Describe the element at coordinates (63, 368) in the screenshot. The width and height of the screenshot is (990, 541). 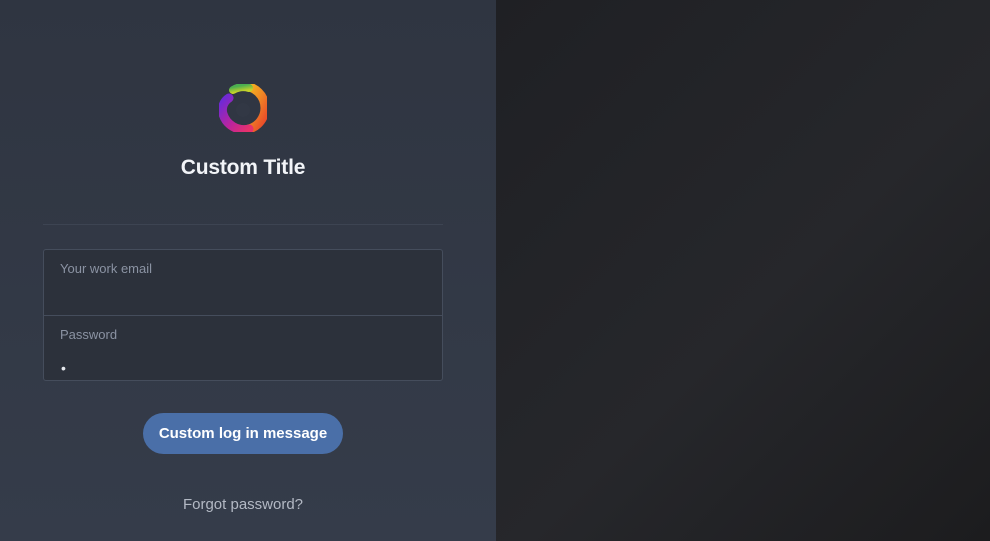
I see `password-input: •` at that location.